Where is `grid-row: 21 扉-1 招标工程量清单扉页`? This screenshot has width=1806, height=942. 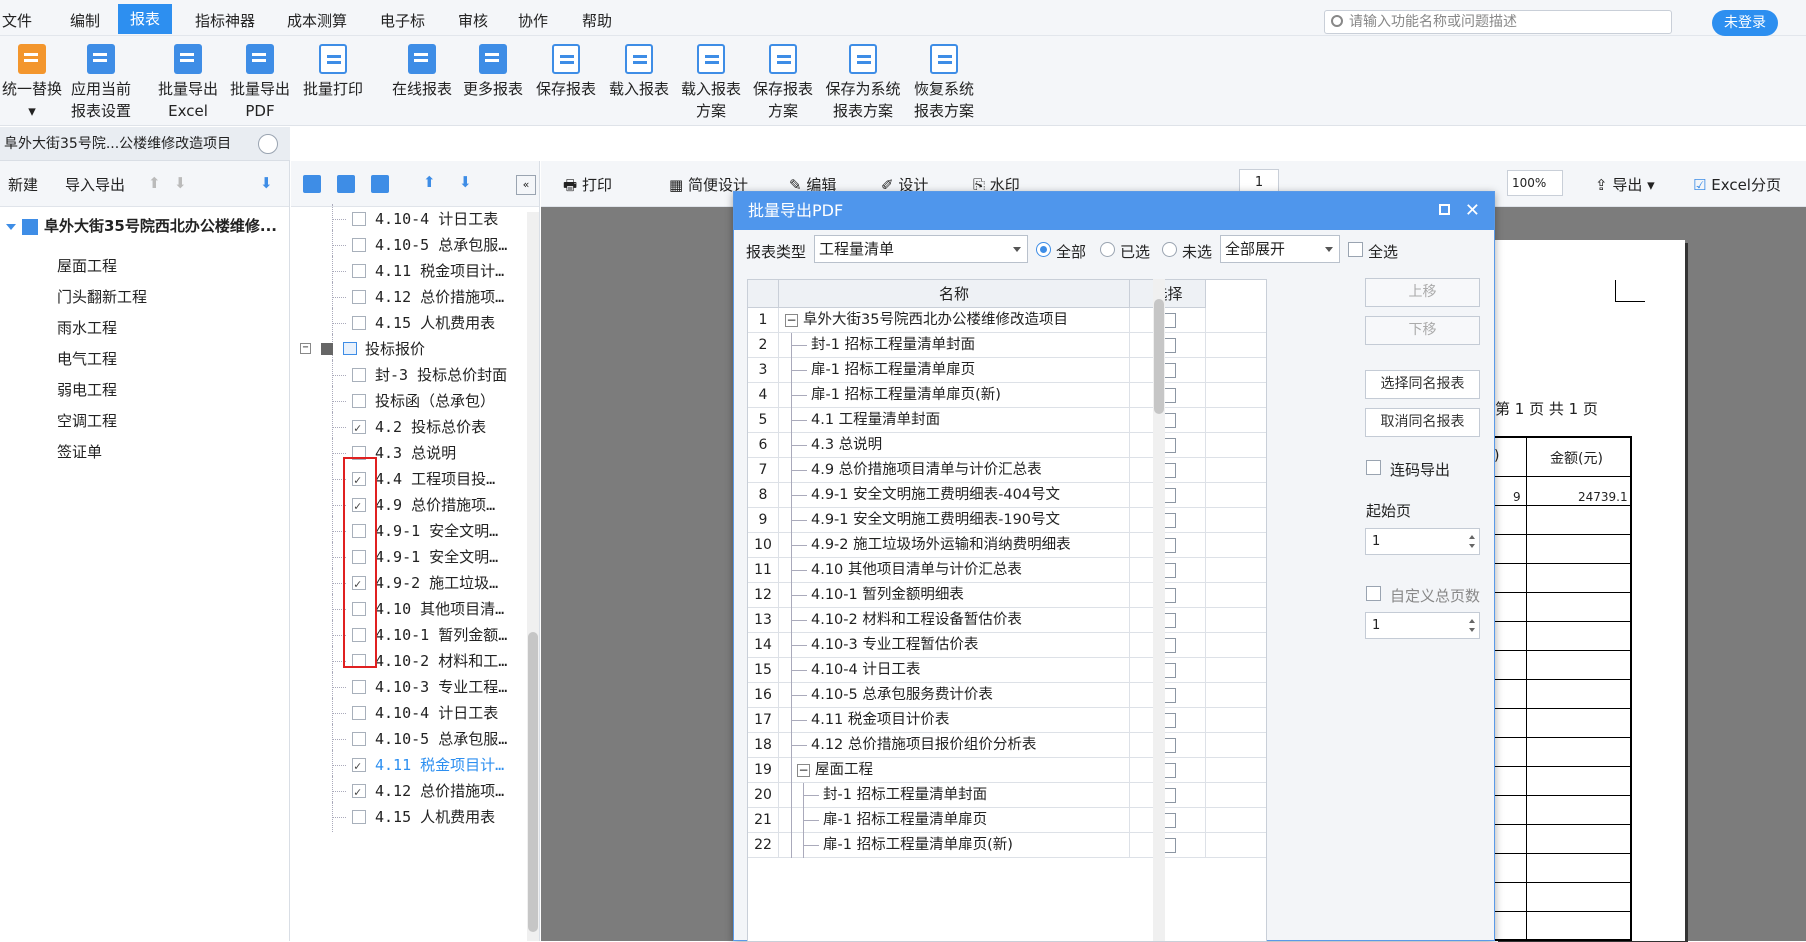 grid-row: 21 扉-1 招标工程量清单扉页 is located at coordinates (1007, 820).